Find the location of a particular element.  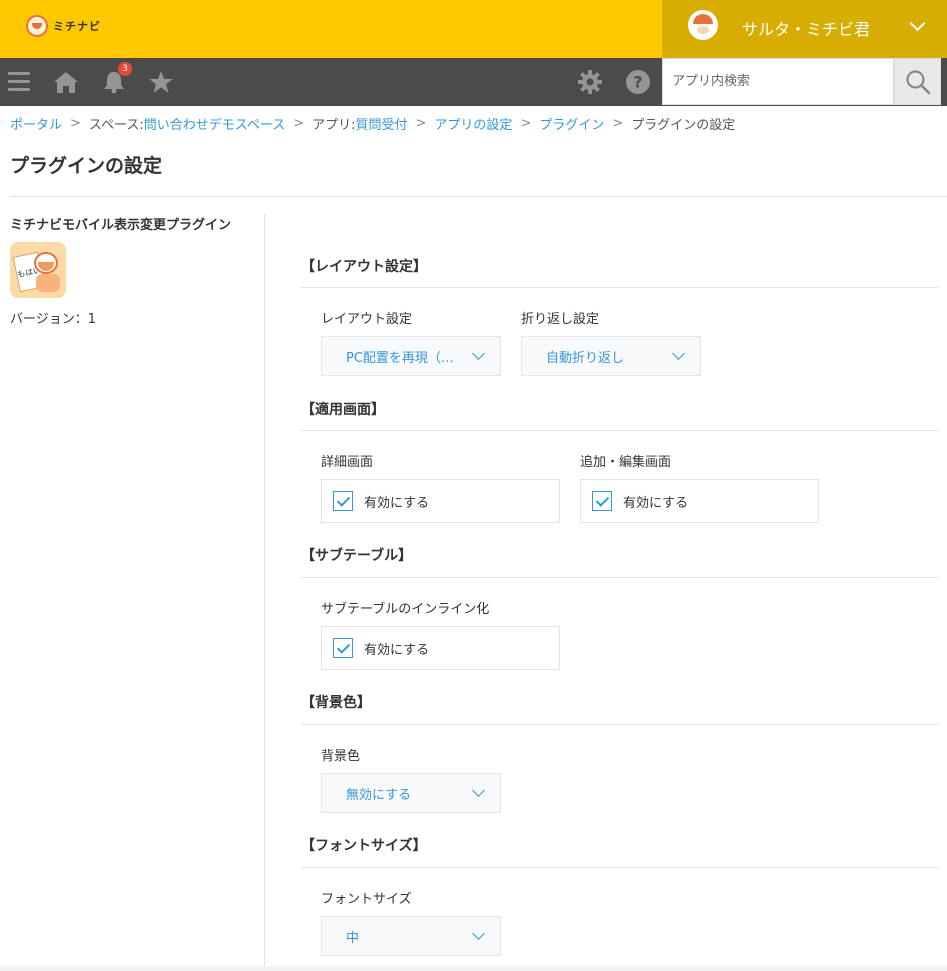

logo: ミチナビ is located at coordinates (63, 26).